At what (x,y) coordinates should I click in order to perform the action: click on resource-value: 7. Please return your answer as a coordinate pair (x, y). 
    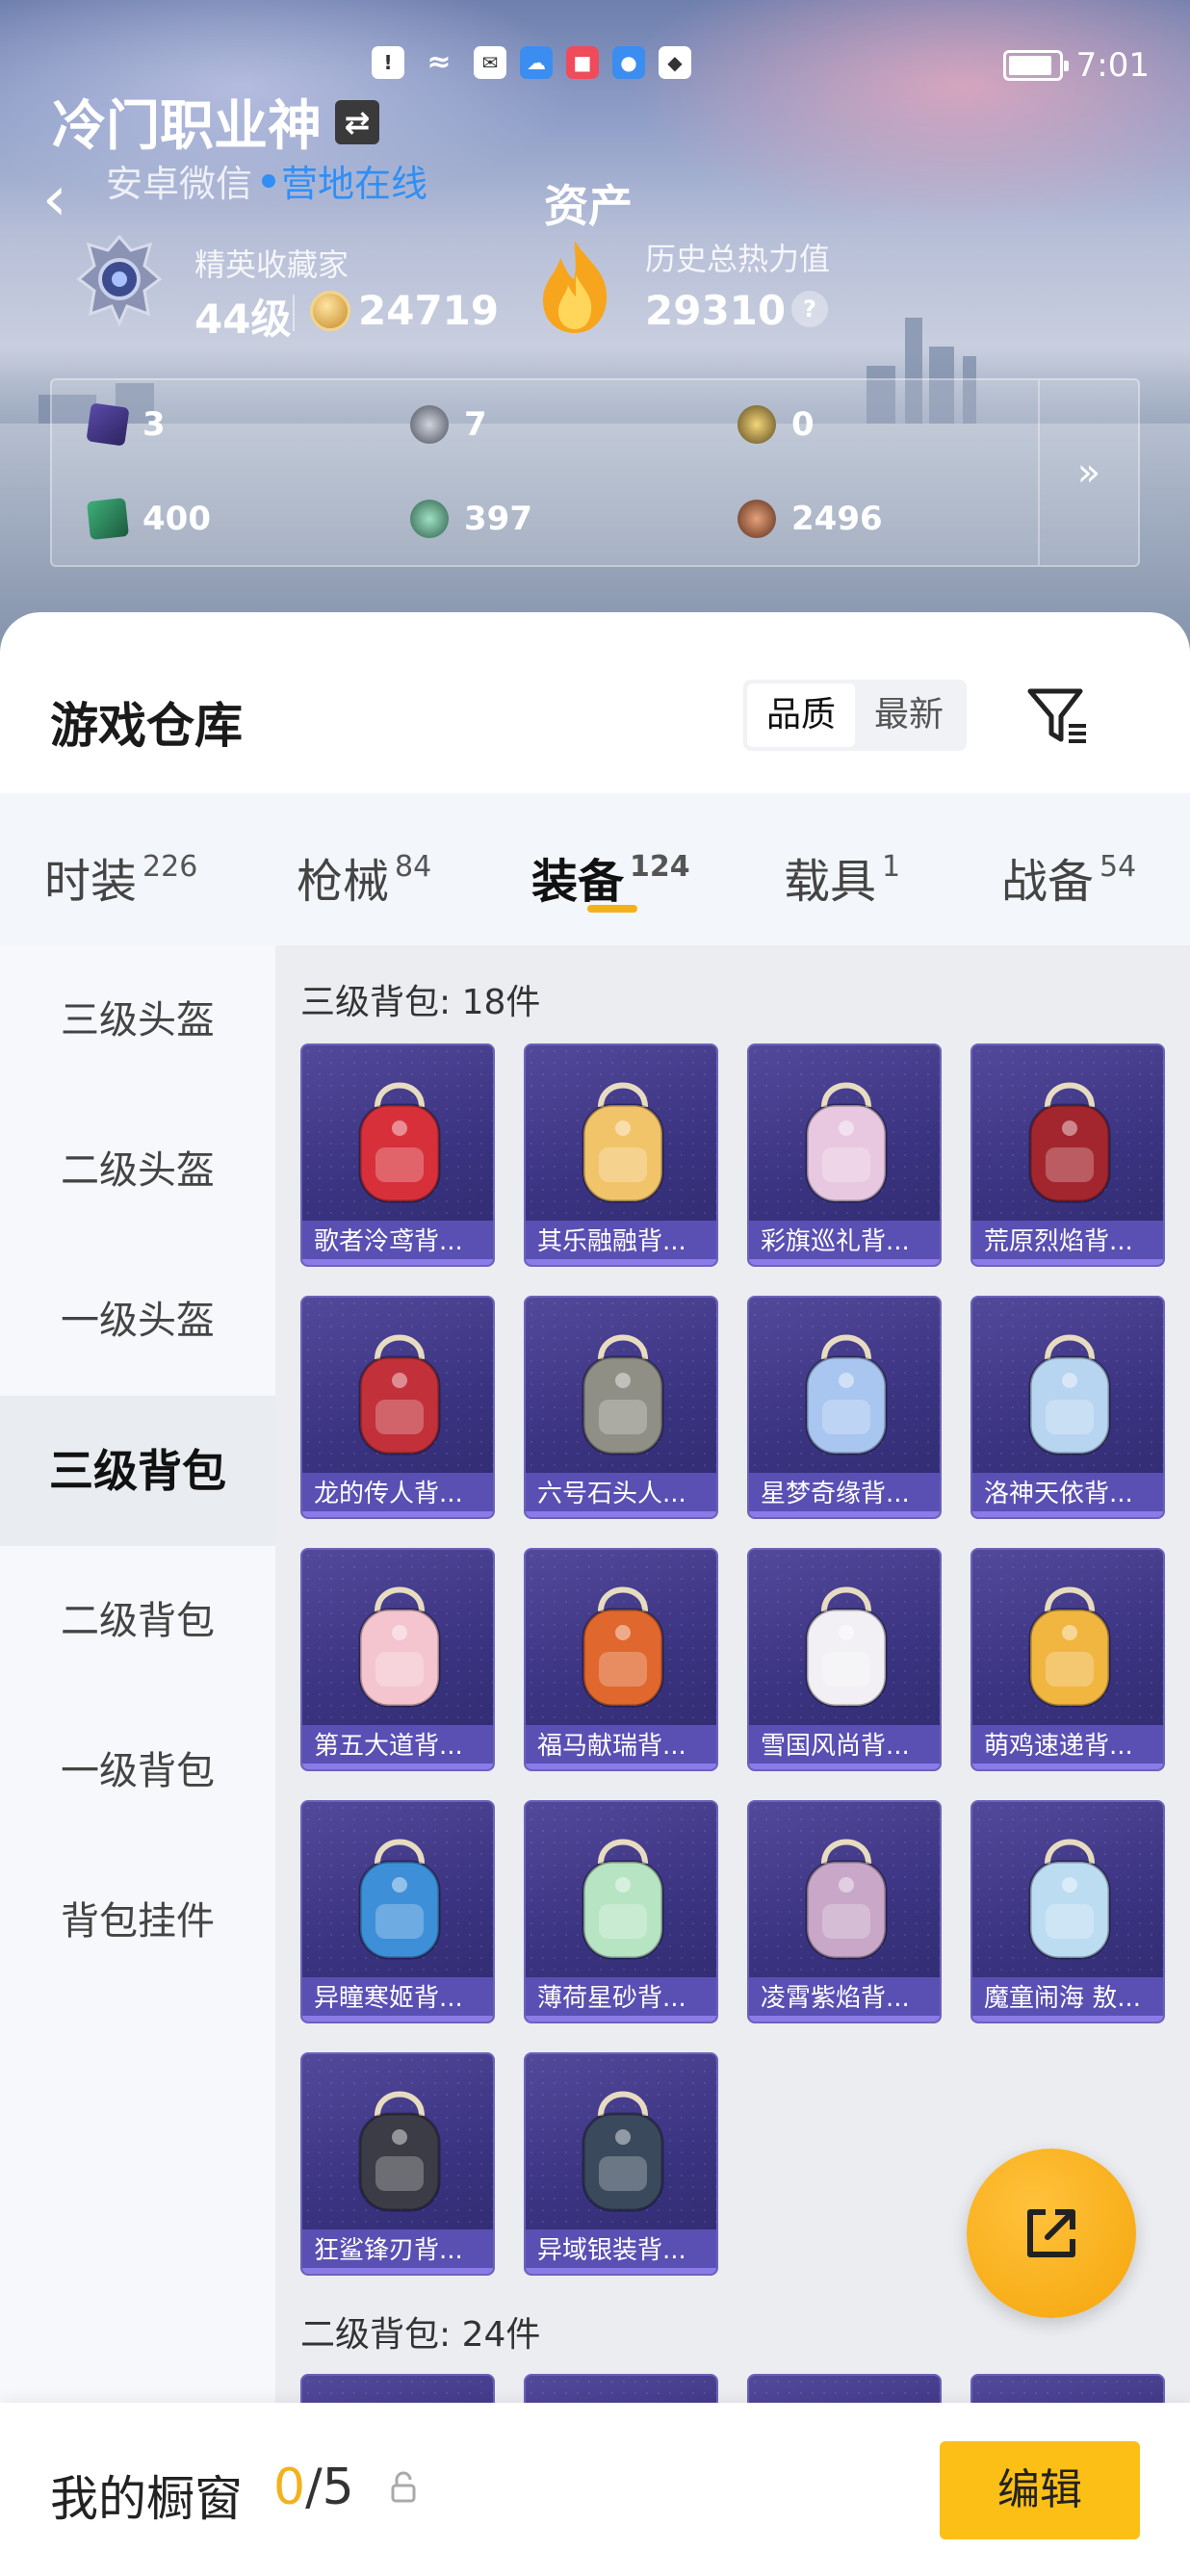
    Looking at the image, I should click on (476, 424).